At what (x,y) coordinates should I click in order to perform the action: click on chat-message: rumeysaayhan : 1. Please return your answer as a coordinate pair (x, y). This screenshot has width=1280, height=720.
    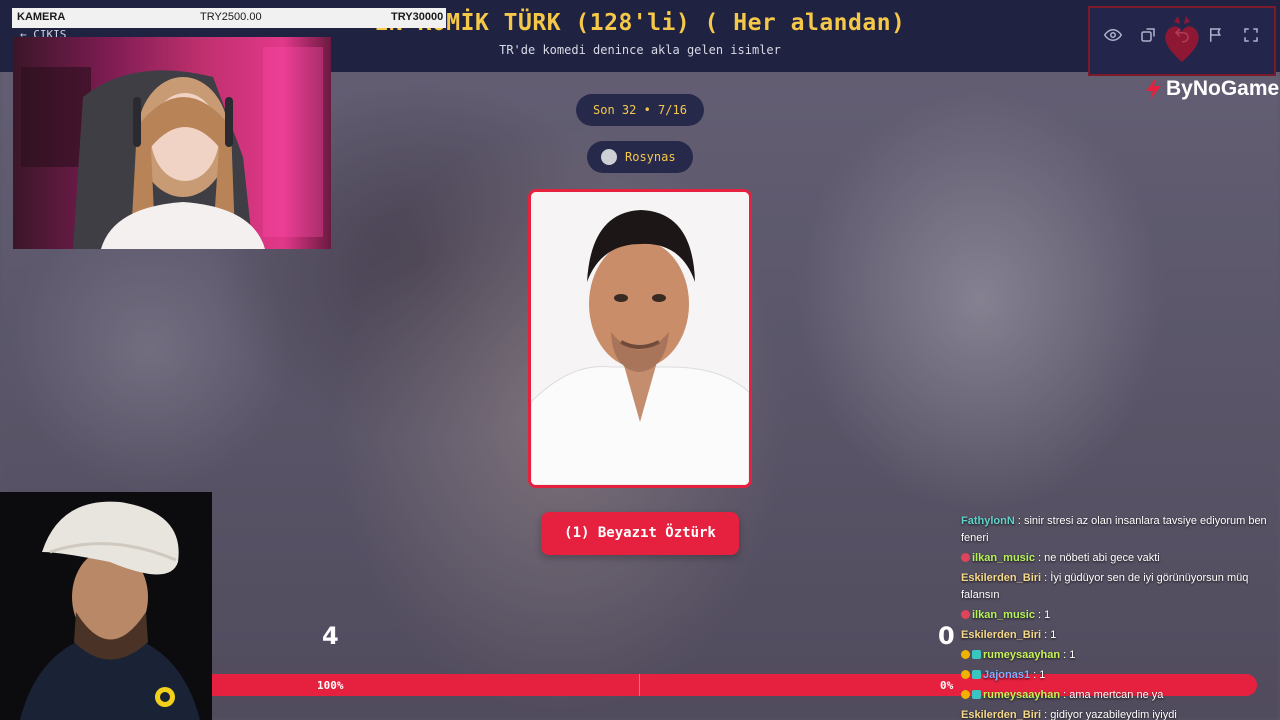
    Looking at the image, I should click on (1118, 656).